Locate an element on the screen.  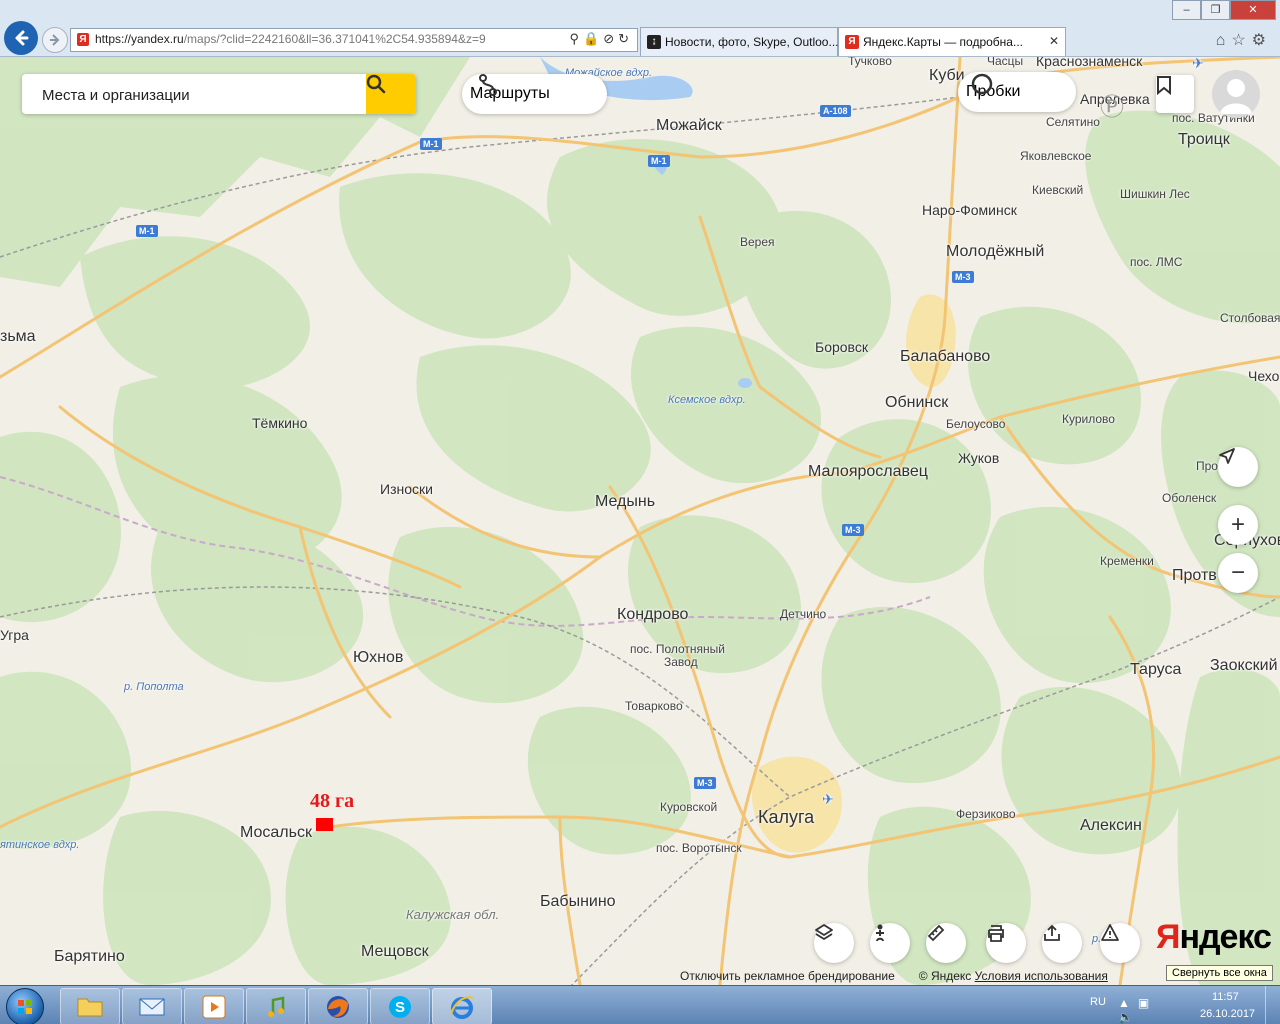
gear-icon: ⚙ is located at coordinates (1262, 40).